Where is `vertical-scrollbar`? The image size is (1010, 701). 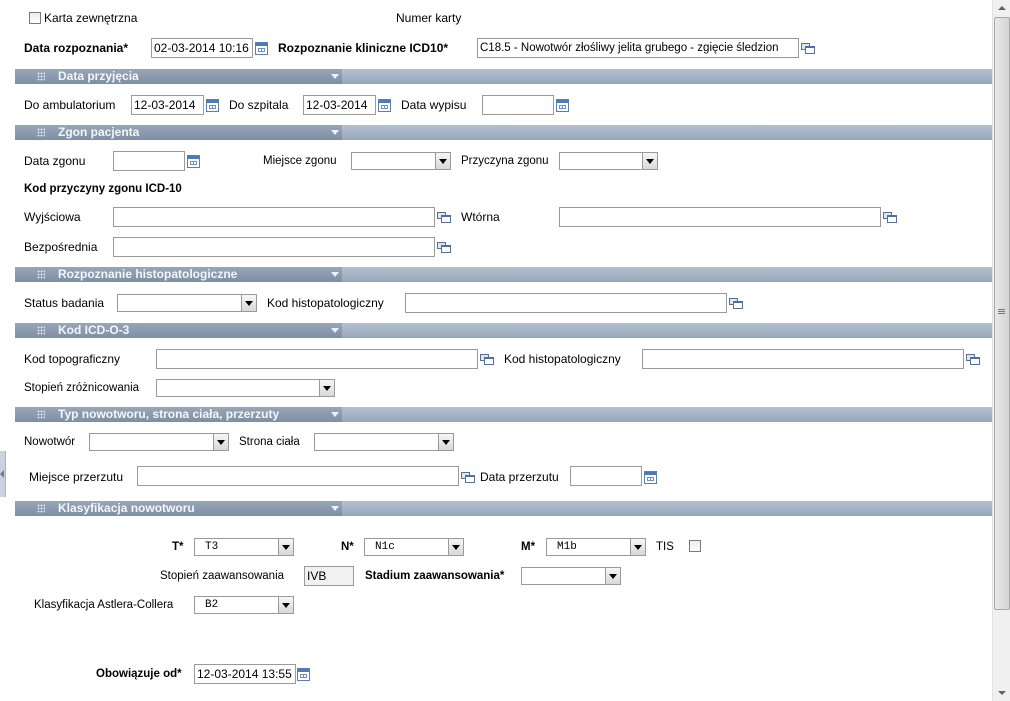 vertical-scrollbar is located at coordinates (1001, 350).